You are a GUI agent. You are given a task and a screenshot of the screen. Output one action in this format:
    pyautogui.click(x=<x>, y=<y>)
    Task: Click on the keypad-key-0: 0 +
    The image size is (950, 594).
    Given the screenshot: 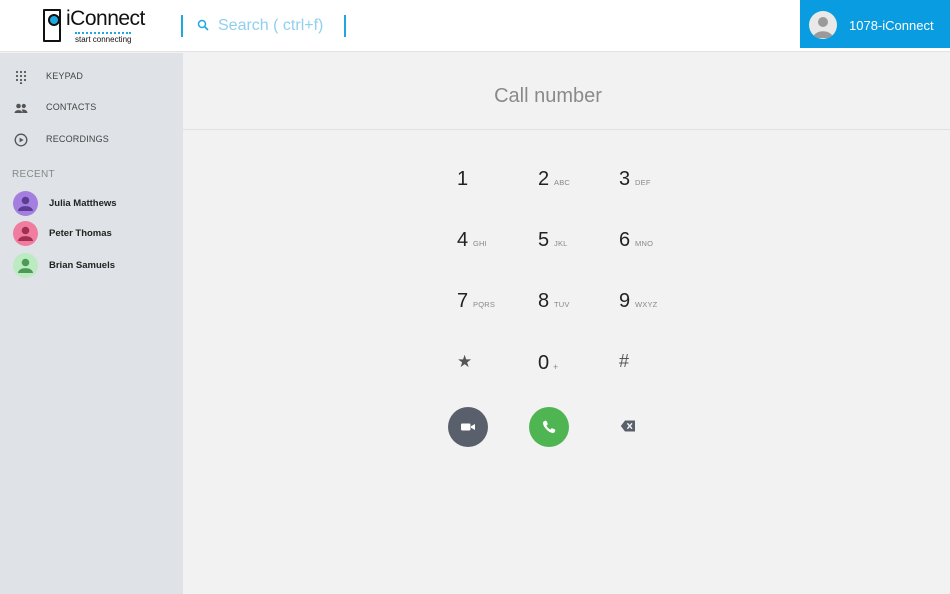 What is the action you would take?
    pyautogui.click(x=568, y=372)
    